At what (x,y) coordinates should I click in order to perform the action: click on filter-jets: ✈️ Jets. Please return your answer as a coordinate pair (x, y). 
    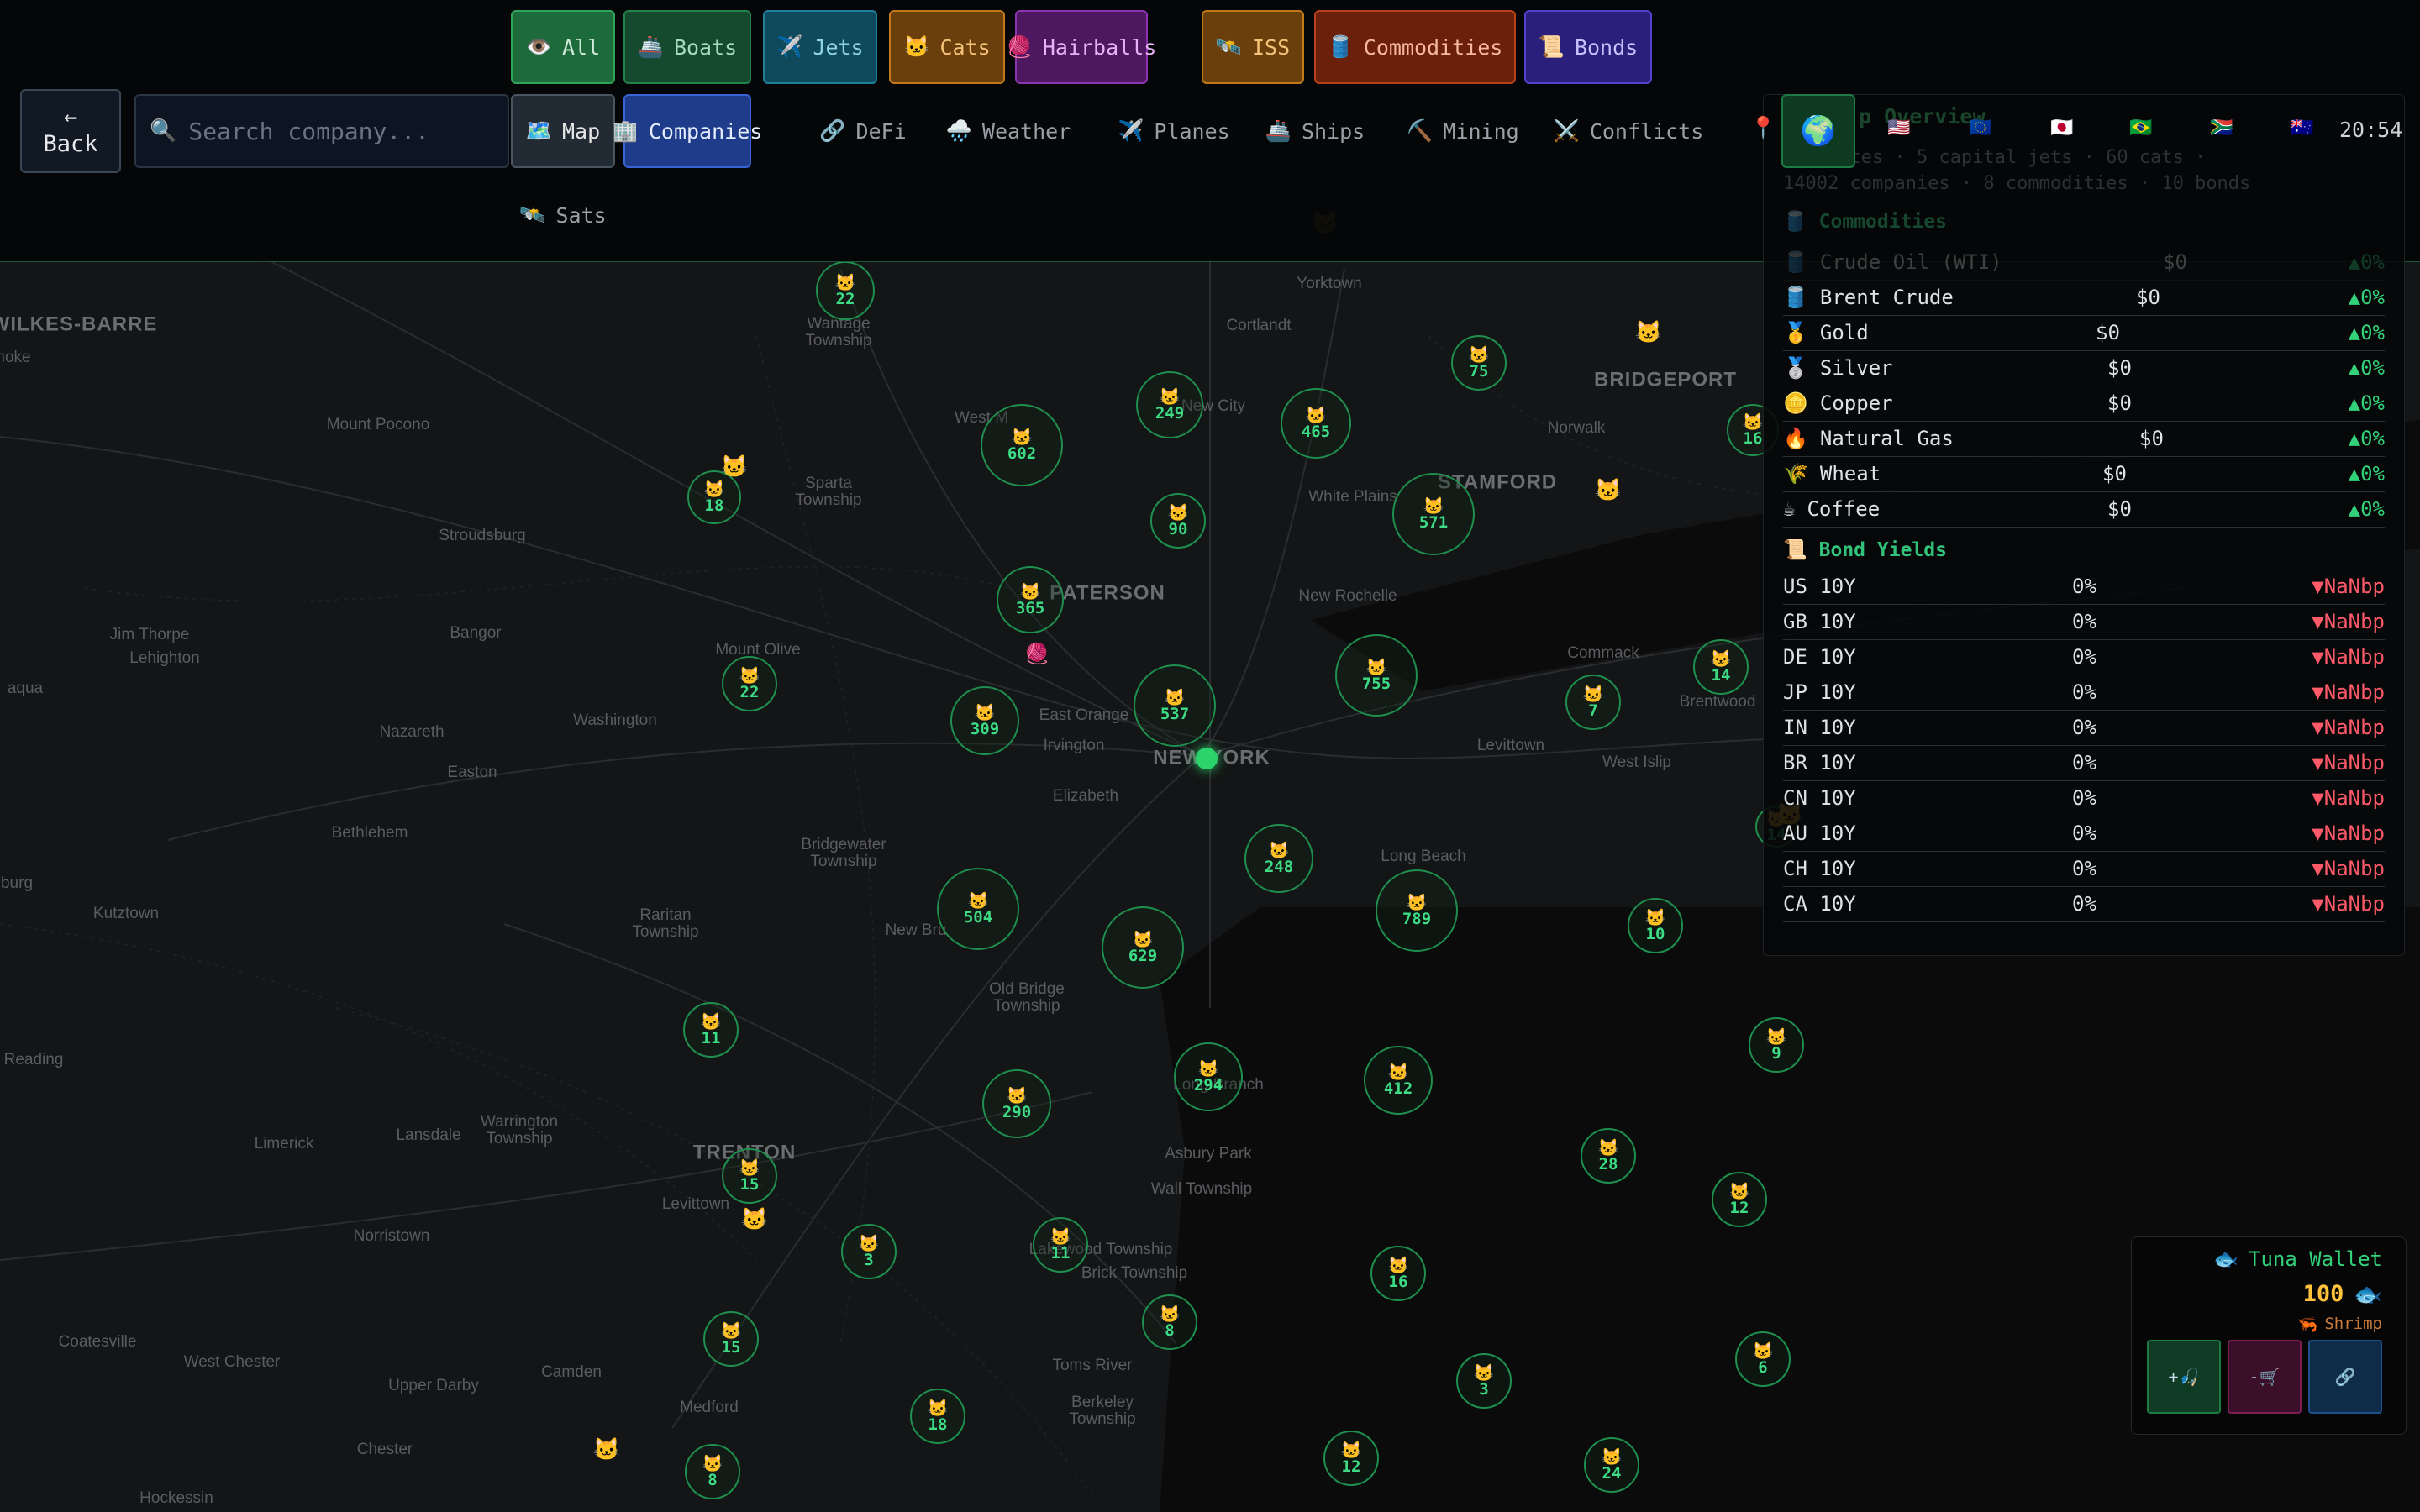
    Looking at the image, I should click on (820, 47).